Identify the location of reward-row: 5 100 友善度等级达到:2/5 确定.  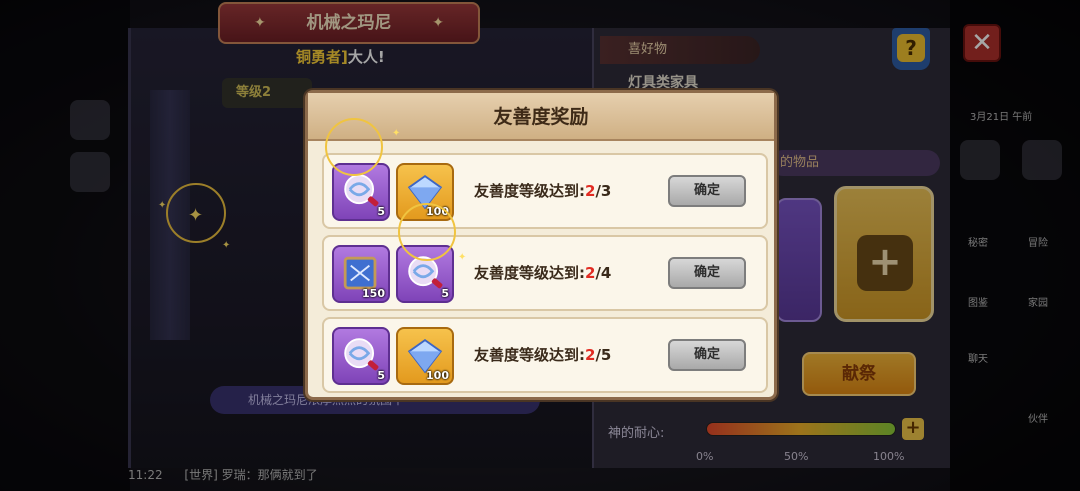
(545, 355).